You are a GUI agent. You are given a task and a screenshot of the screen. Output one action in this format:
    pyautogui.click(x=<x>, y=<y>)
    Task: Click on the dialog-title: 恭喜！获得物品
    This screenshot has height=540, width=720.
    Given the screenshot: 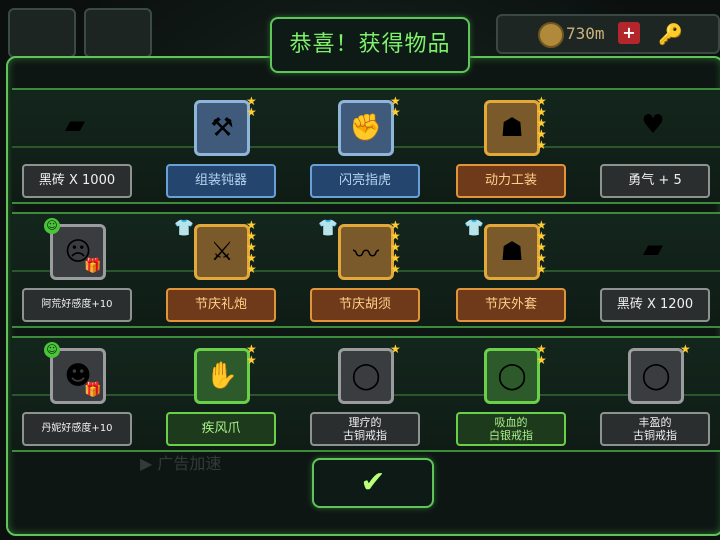 What is the action you would take?
    pyautogui.click(x=370, y=45)
    